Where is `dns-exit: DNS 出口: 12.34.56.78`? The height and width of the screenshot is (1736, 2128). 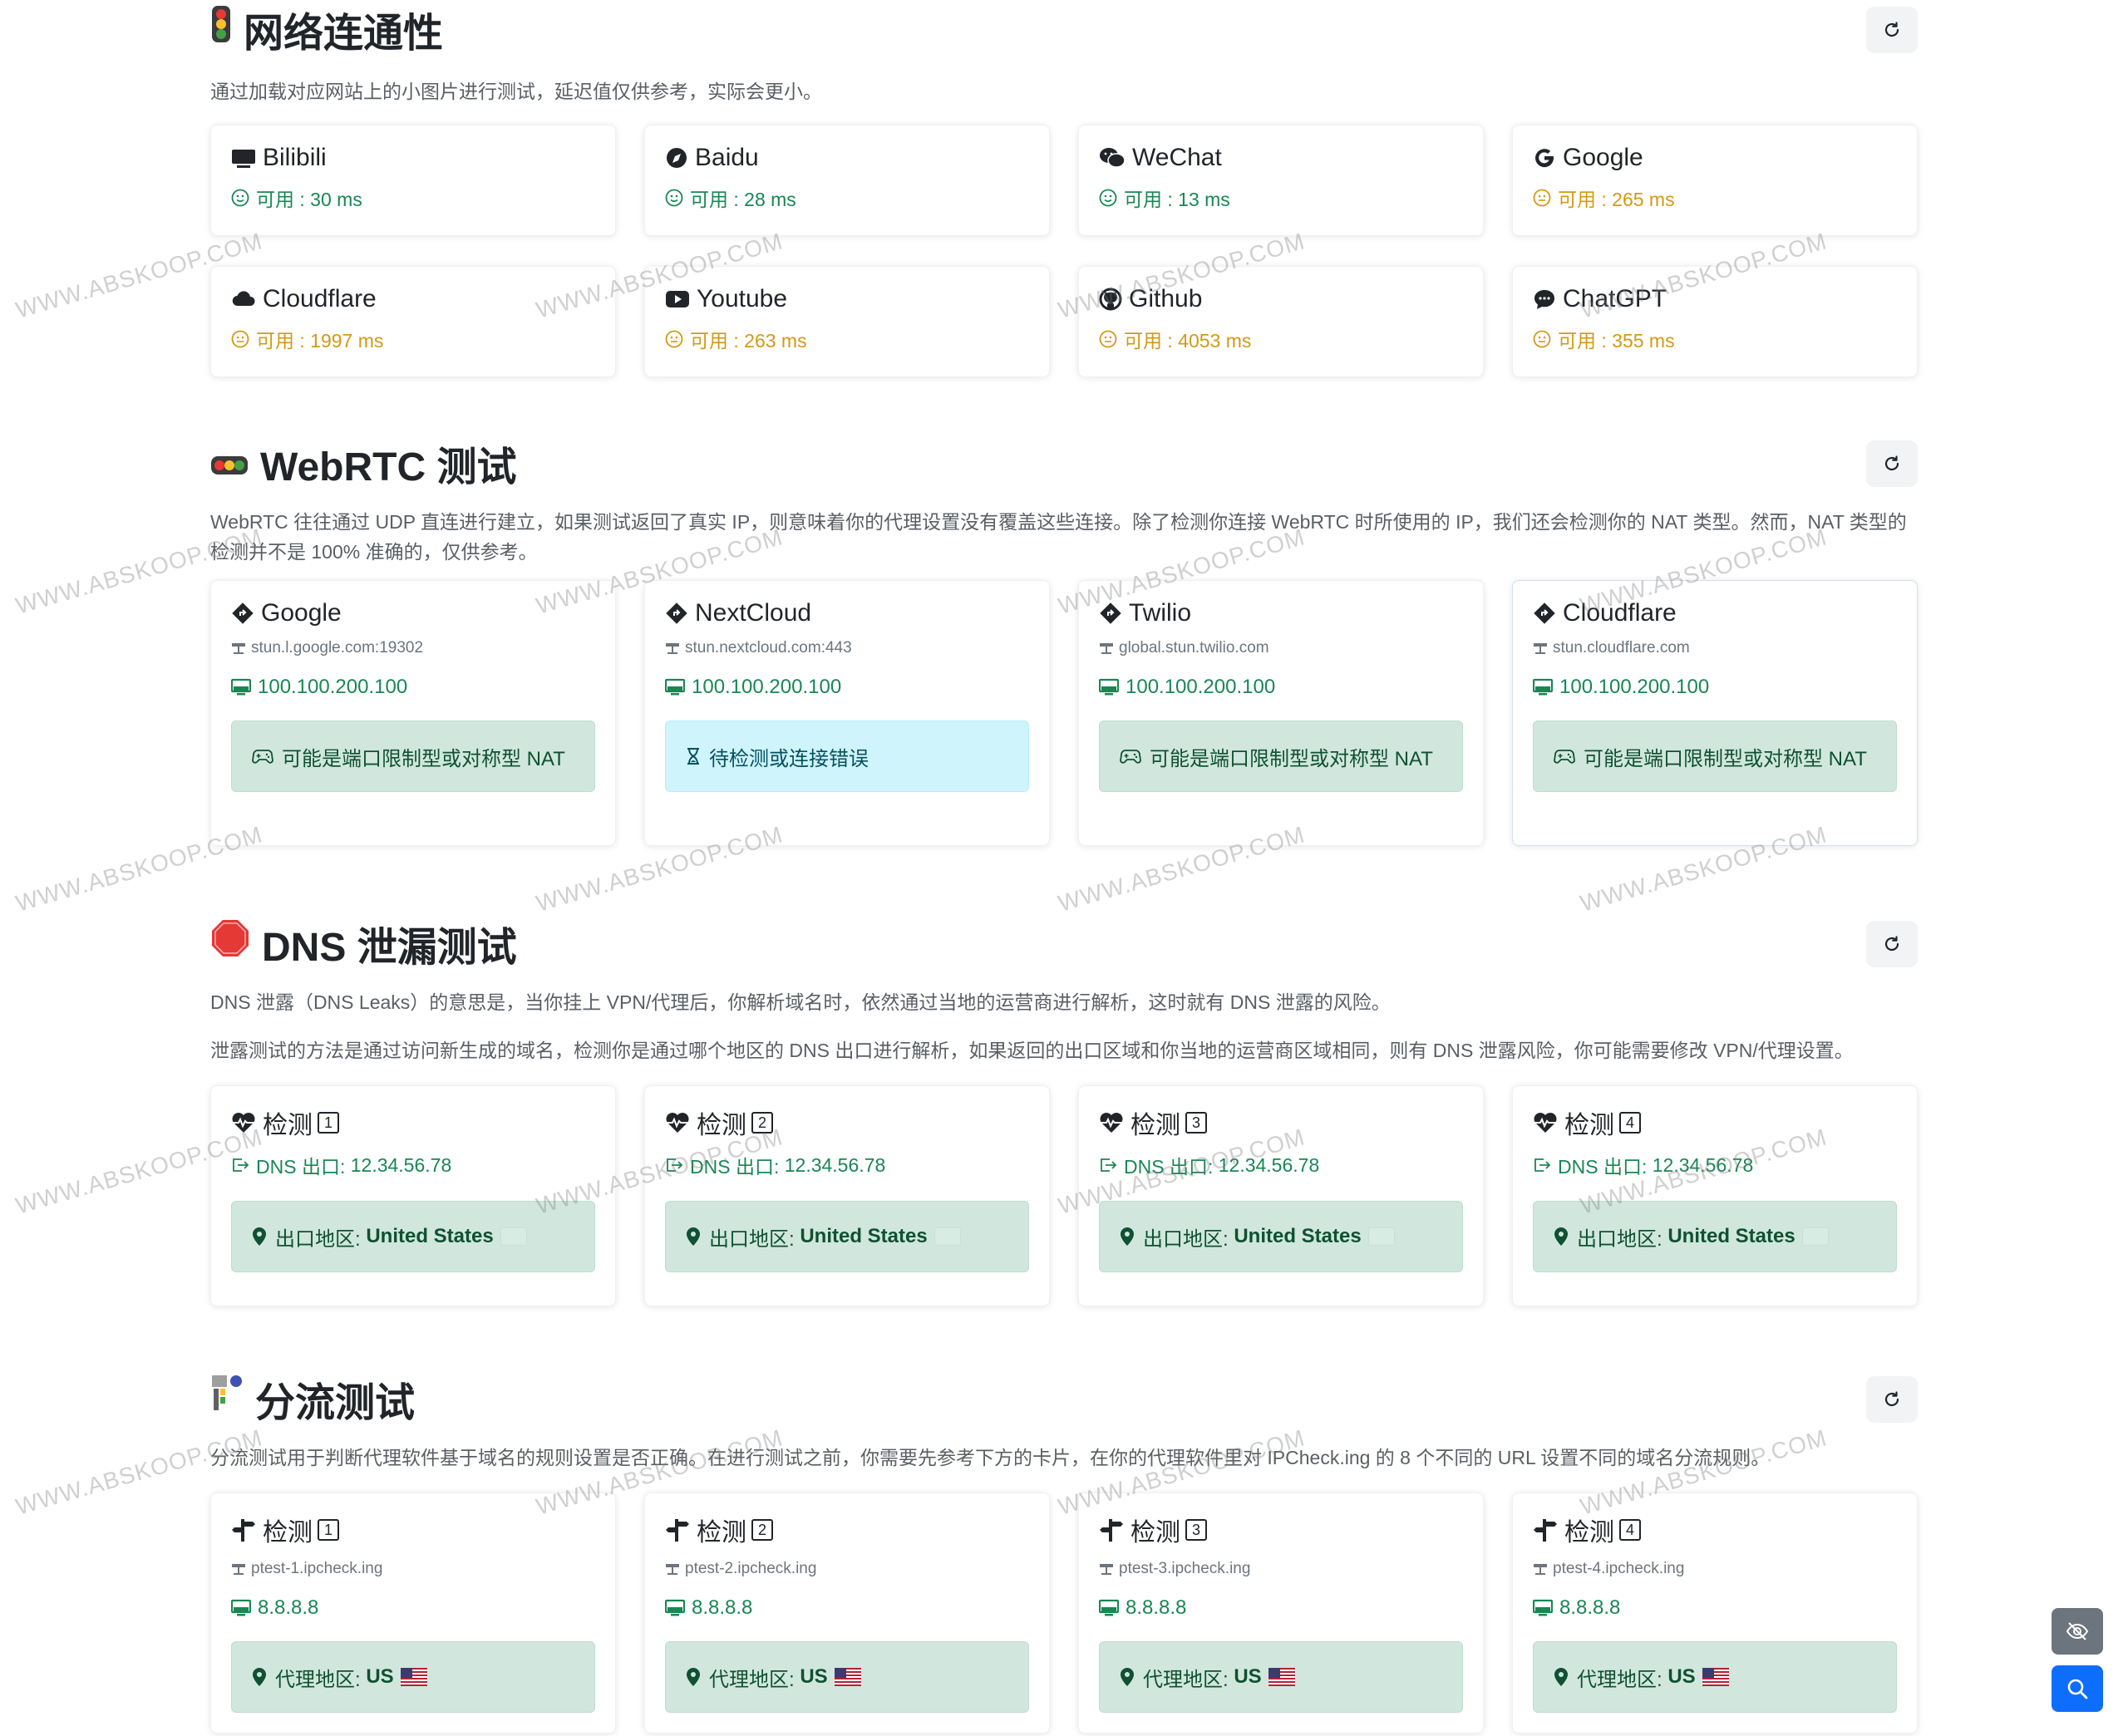
dns-exit: DNS 出口: 12.34.56.78 is located at coordinates (847, 1165).